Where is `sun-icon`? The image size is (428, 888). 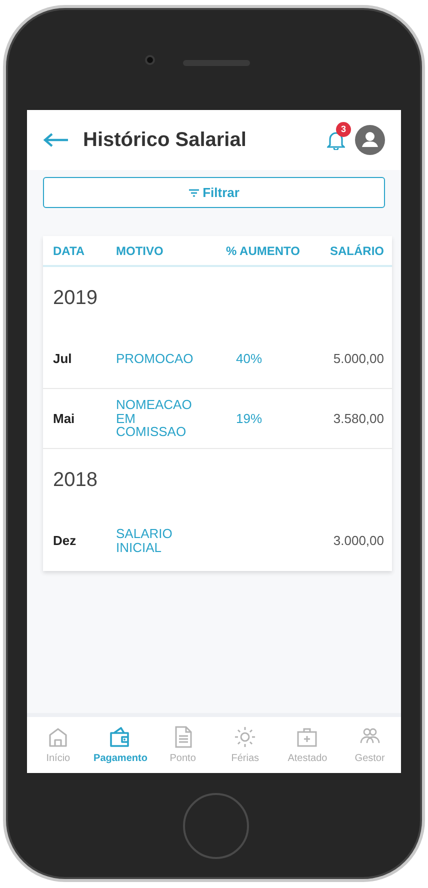
sun-icon is located at coordinates (245, 736).